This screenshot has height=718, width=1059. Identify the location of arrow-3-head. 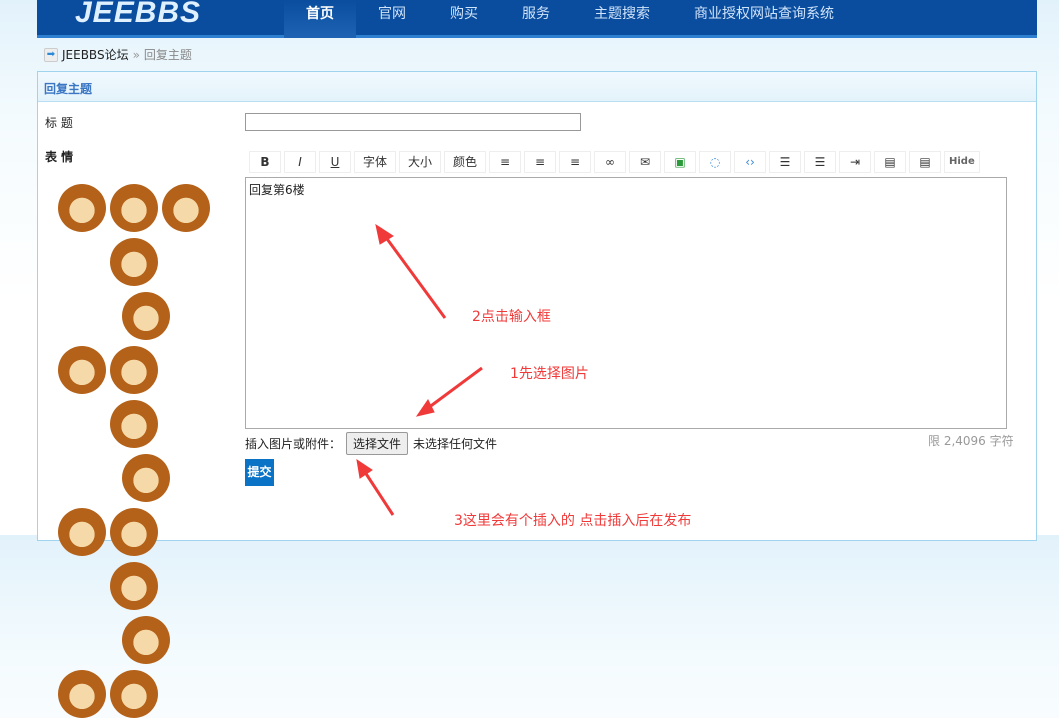
(364, 468).